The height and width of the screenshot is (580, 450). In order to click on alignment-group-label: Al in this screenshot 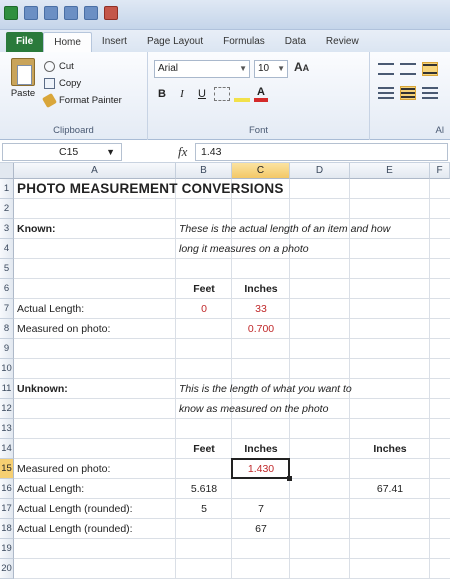, I will do `click(439, 130)`.